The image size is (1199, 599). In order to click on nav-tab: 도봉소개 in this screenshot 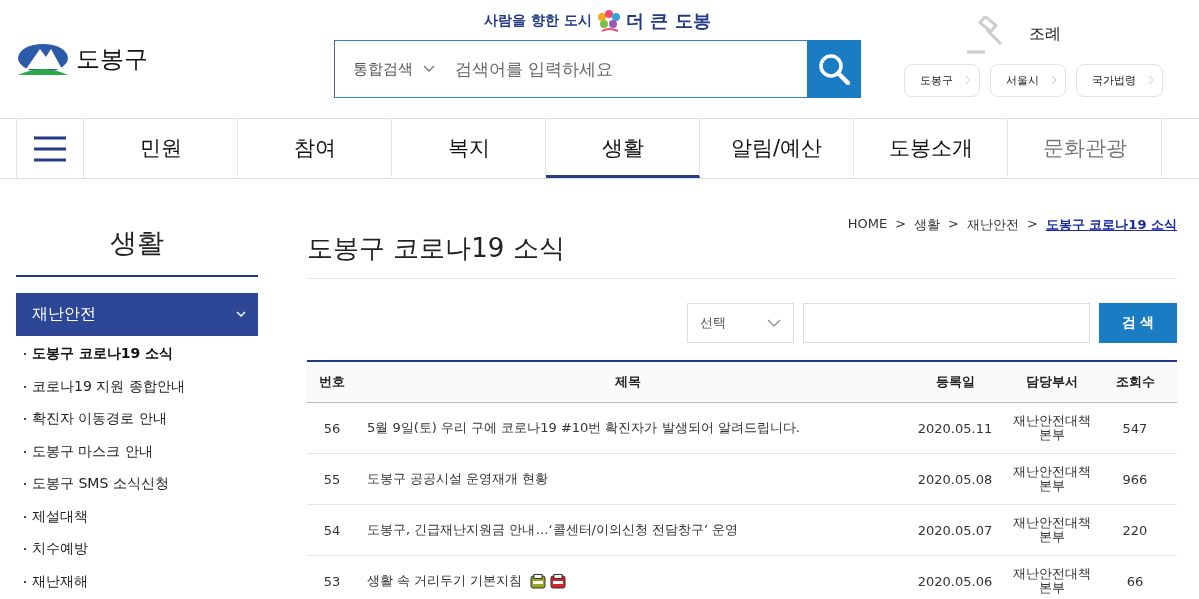, I will do `click(931, 148)`.